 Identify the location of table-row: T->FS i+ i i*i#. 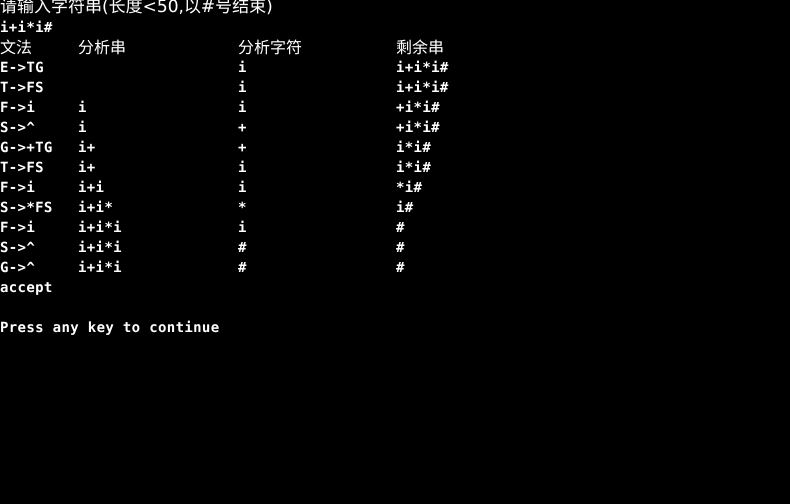
(395, 168).